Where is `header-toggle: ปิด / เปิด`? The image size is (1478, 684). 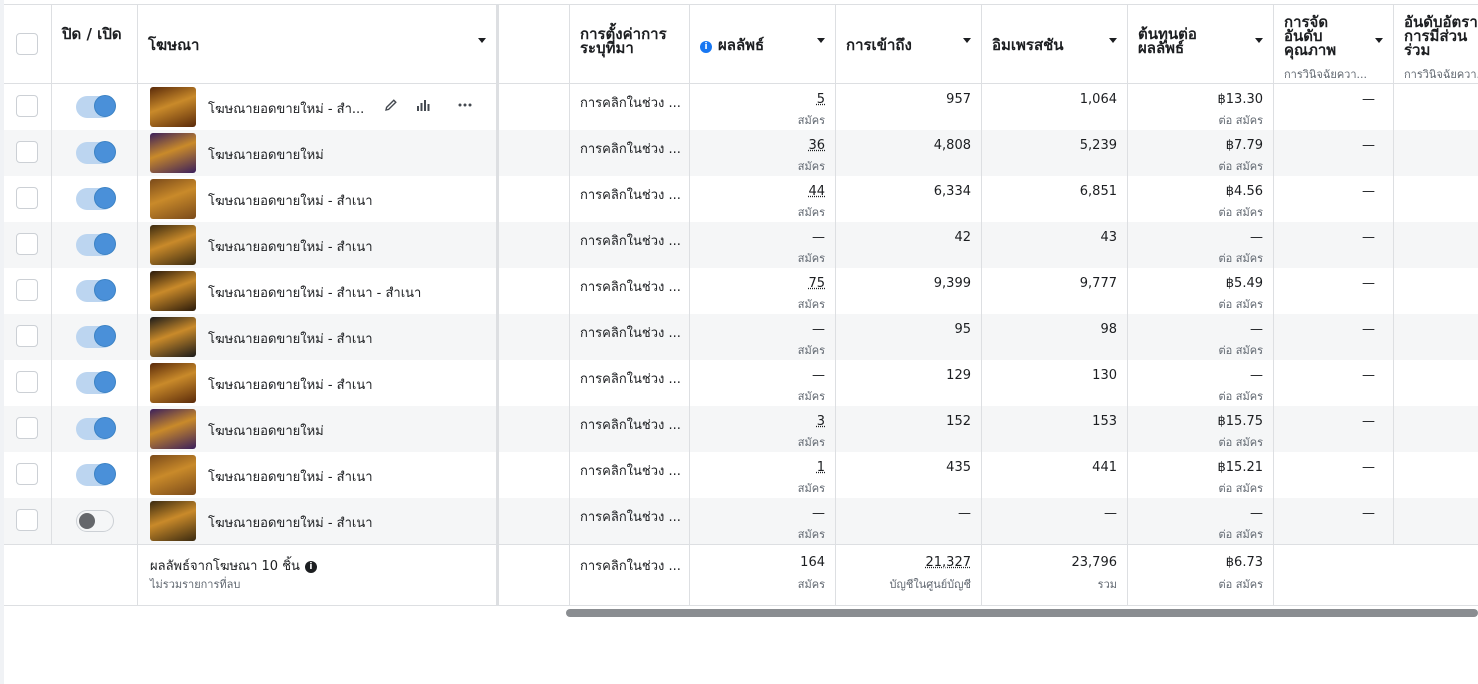
header-toggle: ปิด / เปิด is located at coordinates (95, 44).